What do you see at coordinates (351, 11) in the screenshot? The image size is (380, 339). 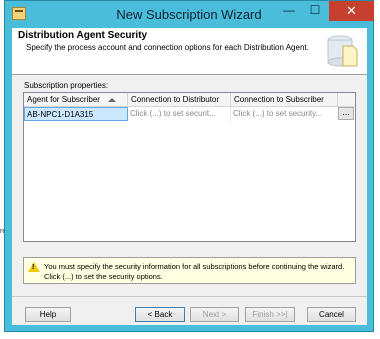 I see `close-button: ✕` at bounding box center [351, 11].